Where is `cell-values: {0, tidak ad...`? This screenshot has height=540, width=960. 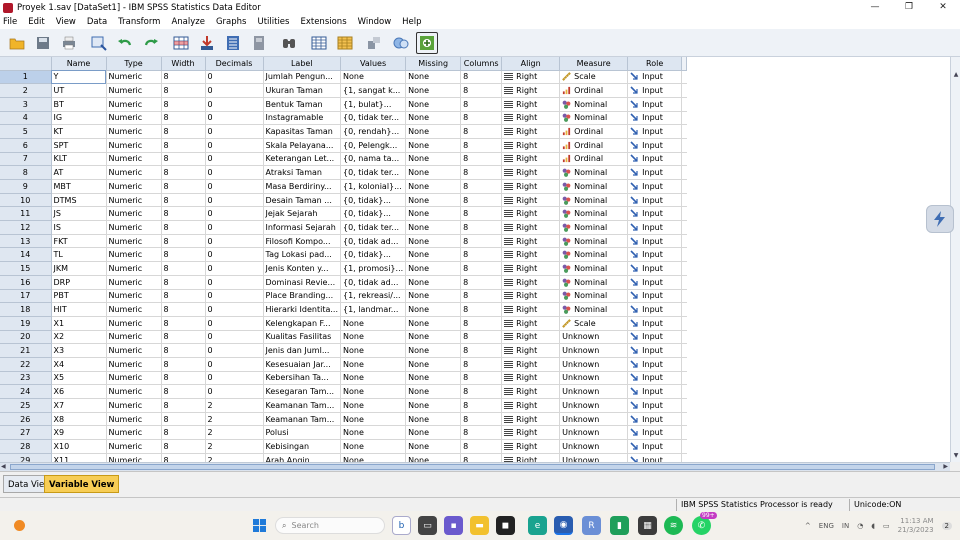
cell-values: {0, tidak ad... is located at coordinates (373, 241).